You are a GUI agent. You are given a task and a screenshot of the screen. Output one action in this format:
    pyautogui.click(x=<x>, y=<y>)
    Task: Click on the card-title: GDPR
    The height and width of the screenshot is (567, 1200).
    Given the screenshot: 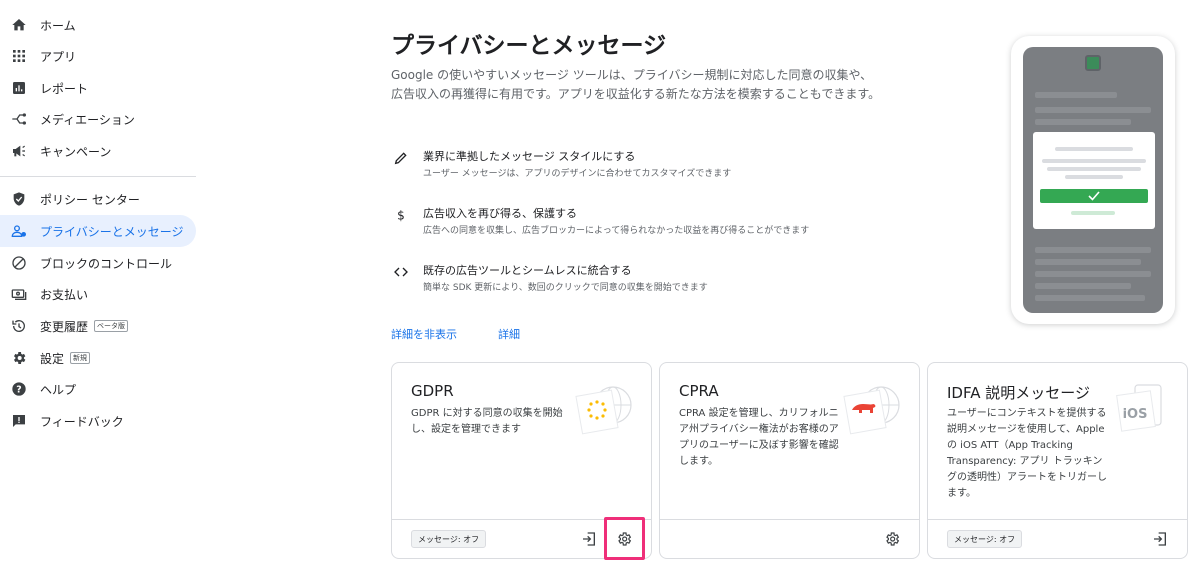 What is the action you would take?
    pyautogui.click(x=432, y=391)
    